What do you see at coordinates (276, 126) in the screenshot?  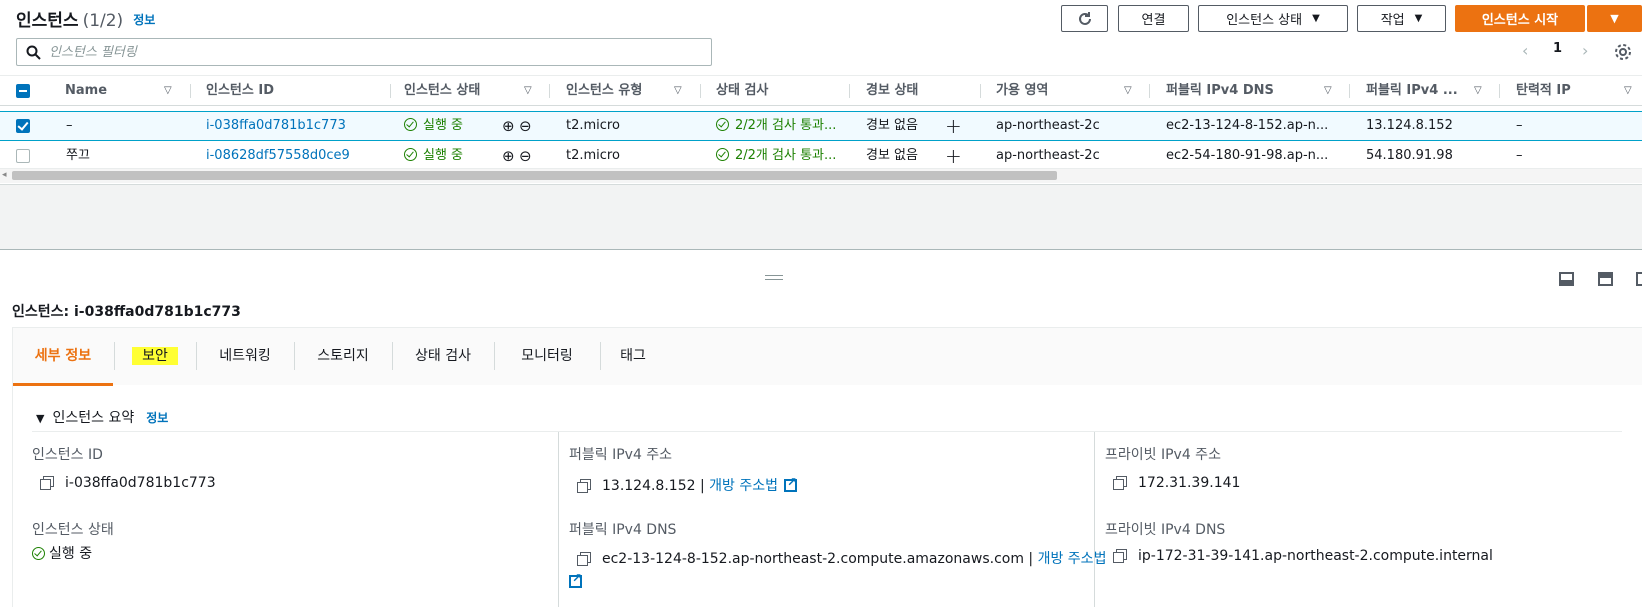 I see `instance-id-link: i-038ffa0d781b1c773` at bounding box center [276, 126].